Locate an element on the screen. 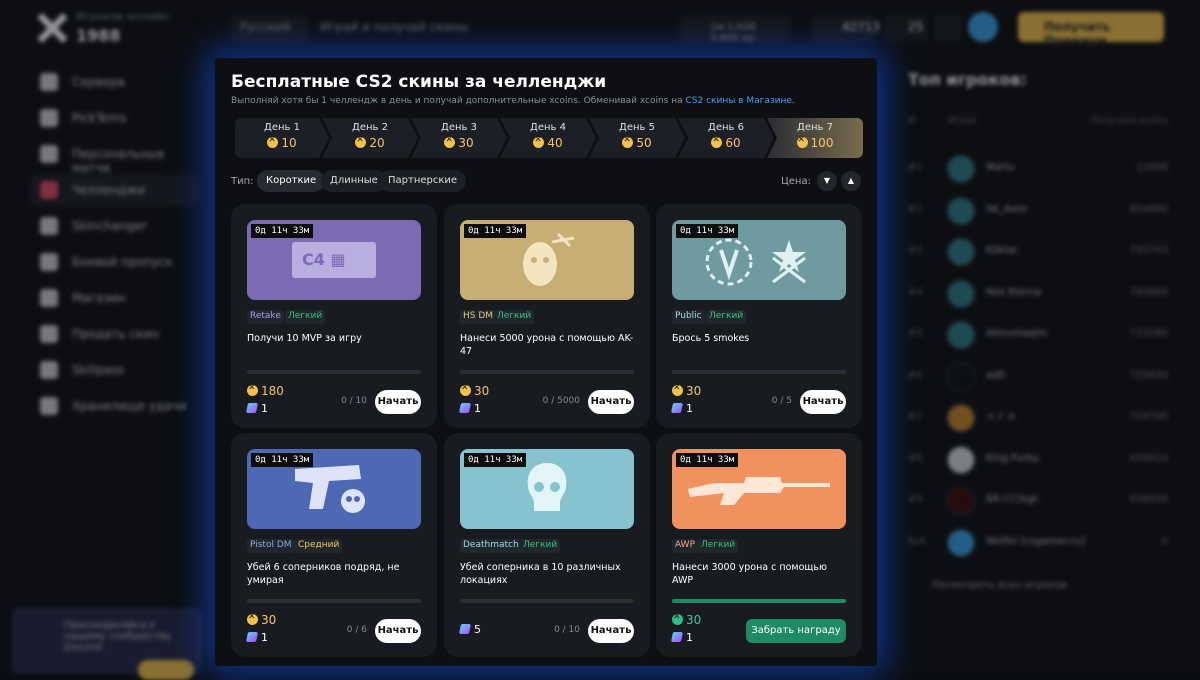 The height and width of the screenshot is (680, 1200). tagline: Играй и получай скины is located at coordinates (394, 27).